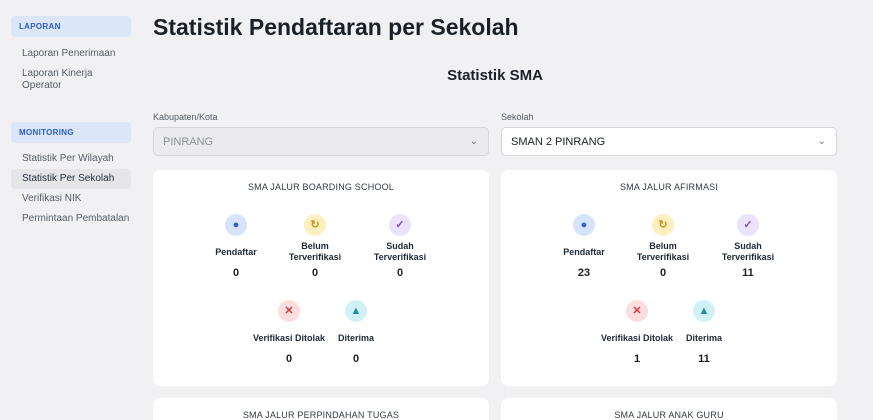  I want to click on stat-sudah-terverifikasi: ✓ Sudah Terverifikasi 11, so click(748, 246).